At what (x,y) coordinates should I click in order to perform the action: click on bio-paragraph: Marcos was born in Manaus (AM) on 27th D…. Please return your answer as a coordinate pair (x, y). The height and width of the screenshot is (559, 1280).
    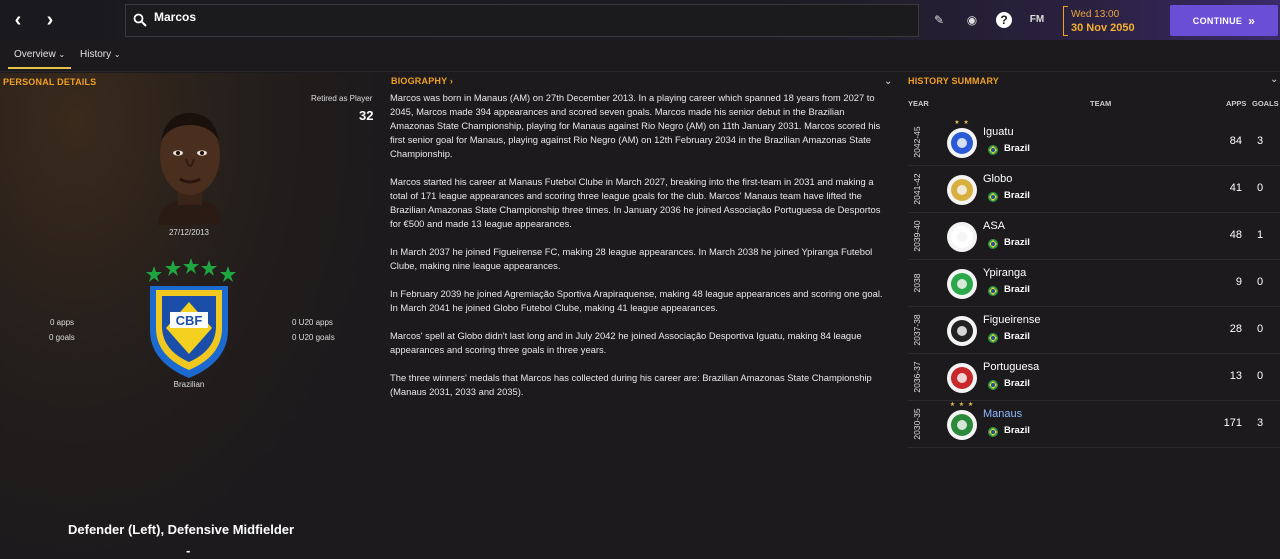
    Looking at the image, I should click on (635, 125).